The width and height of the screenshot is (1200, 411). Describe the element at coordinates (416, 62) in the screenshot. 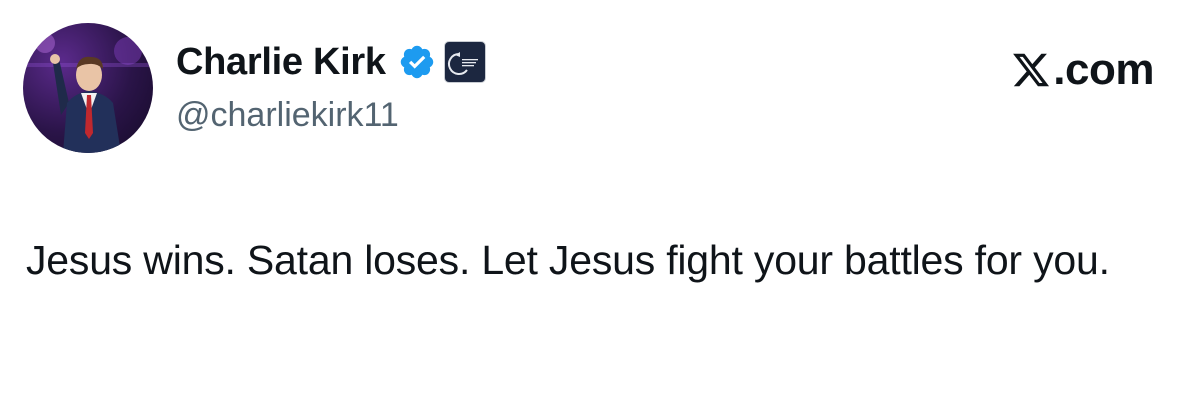

I see `verified-badge-icon` at that location.